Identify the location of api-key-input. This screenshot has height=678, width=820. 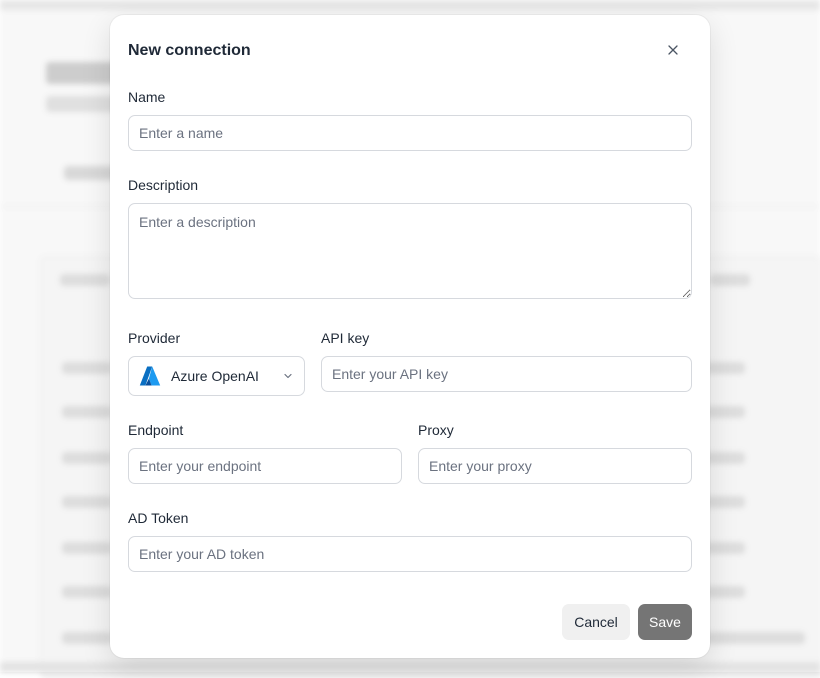
(506, 374).